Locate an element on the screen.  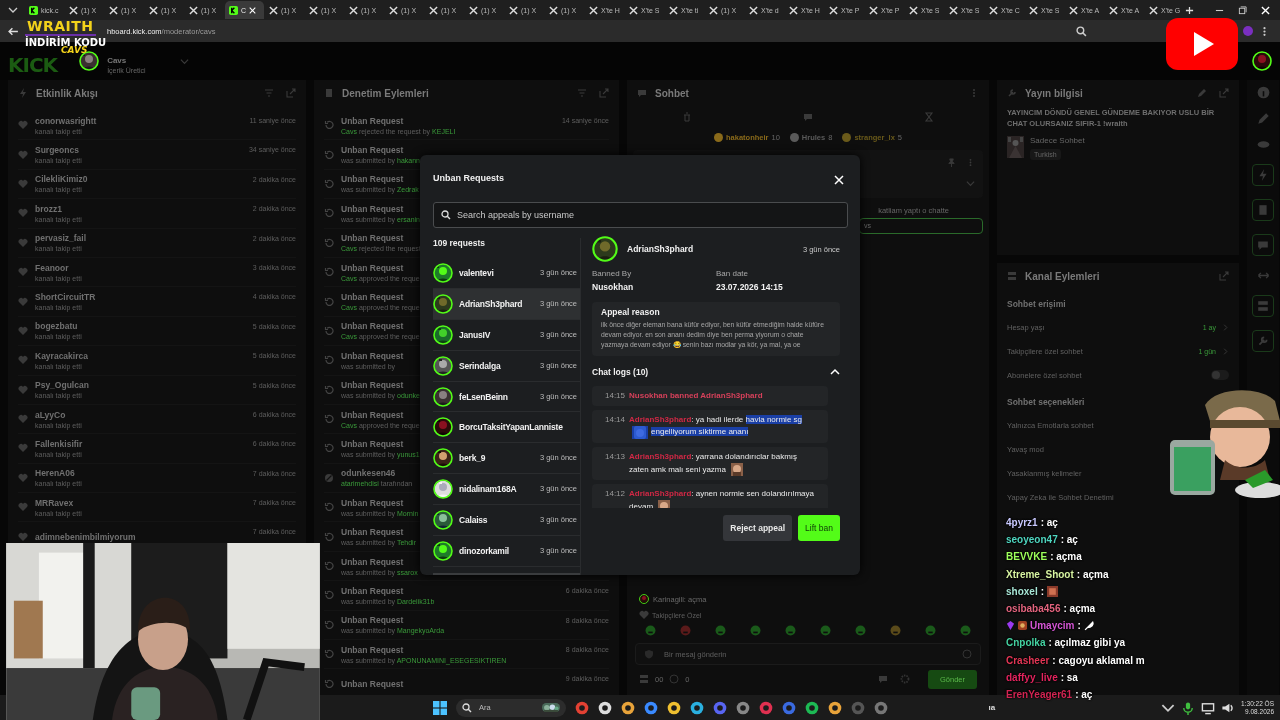
restore-icon is located at coordinates (1242, 10).